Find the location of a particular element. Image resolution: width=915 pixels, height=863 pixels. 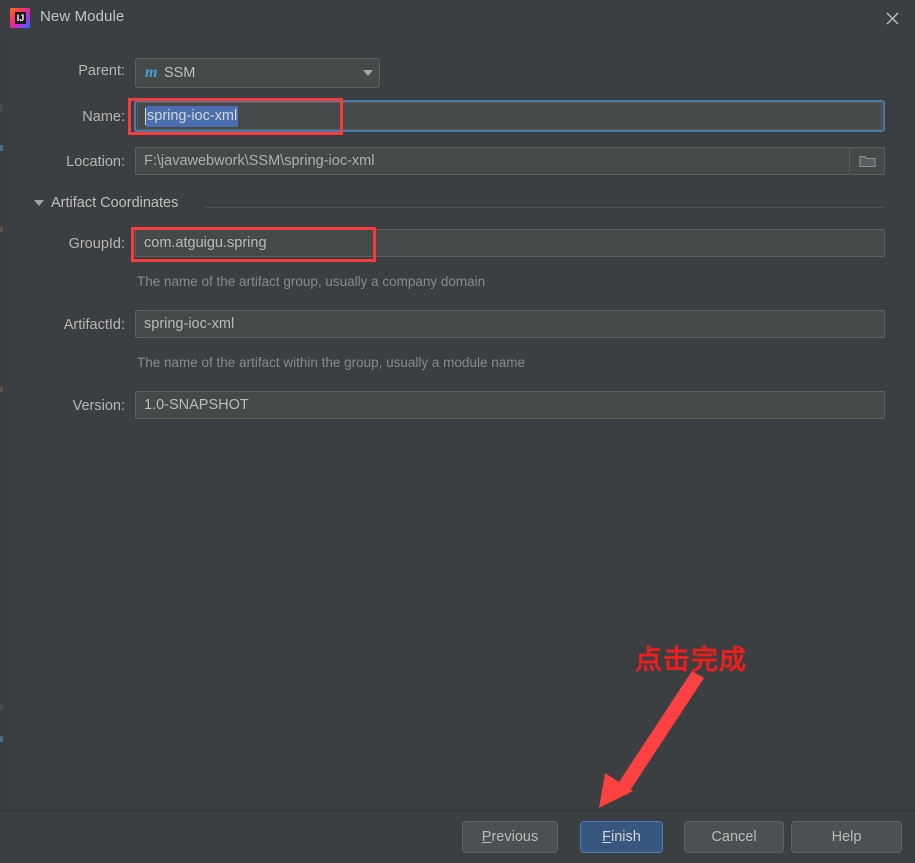

name-input-value: spring-ioc-xml is located at coordinates (192, 116).